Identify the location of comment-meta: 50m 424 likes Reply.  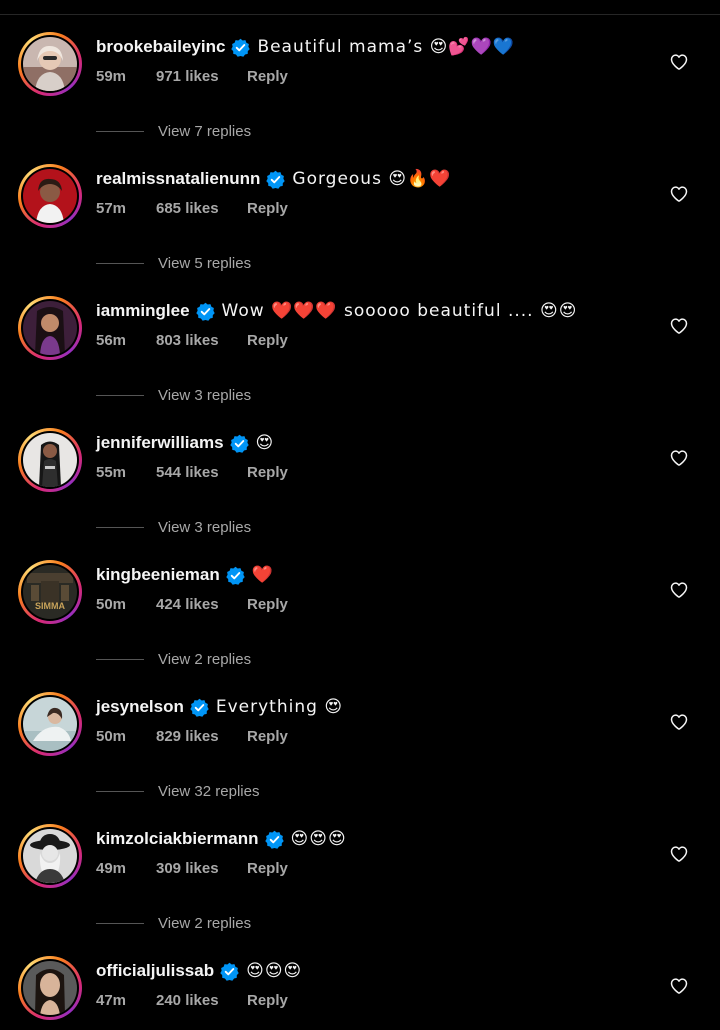
(192, 604).